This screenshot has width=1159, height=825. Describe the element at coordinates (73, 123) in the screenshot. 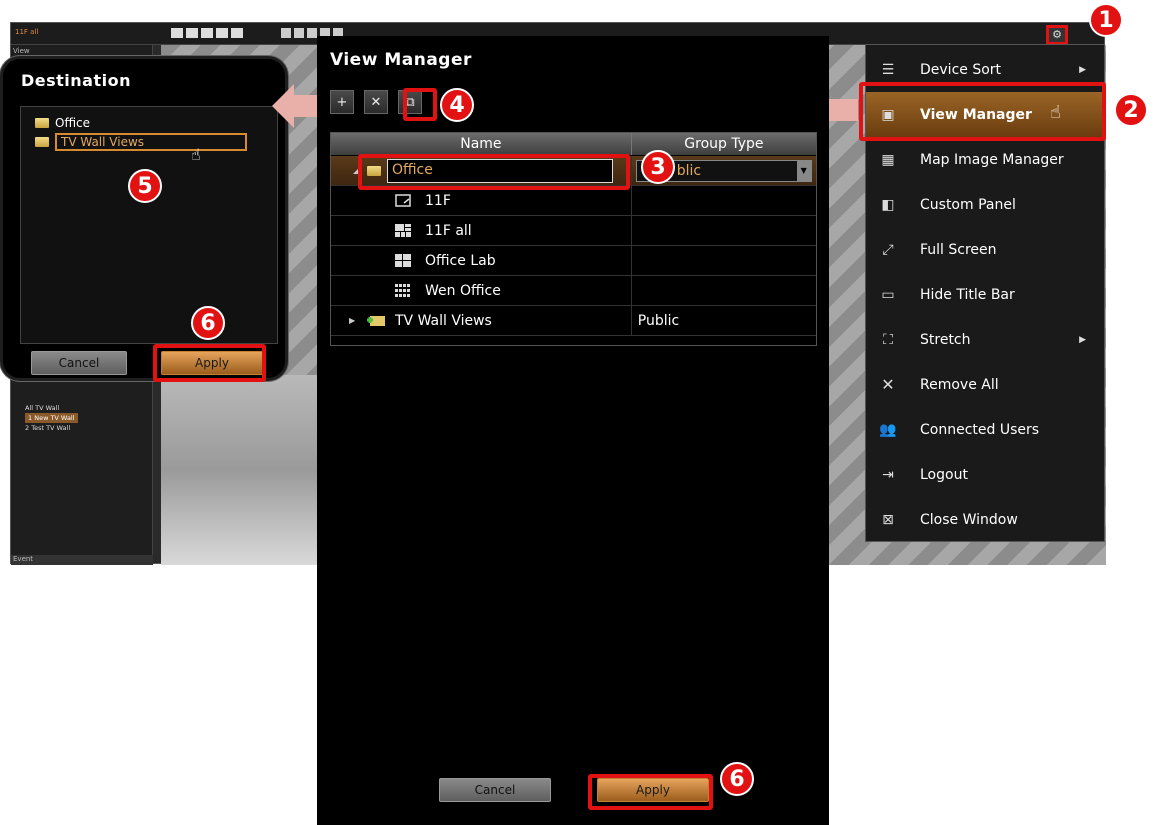

I see `destination-item-label: Office` at that location.